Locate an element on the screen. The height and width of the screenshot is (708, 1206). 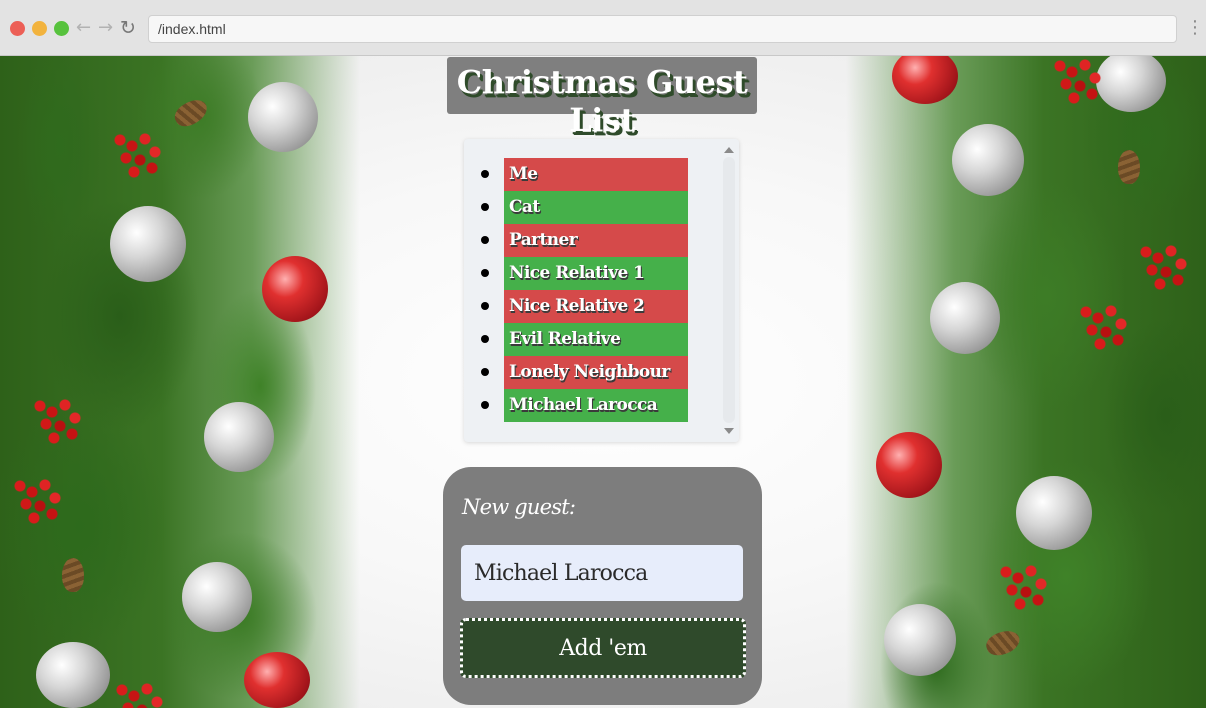
guest-list-item: Cat is located at coordinates (584, 207).